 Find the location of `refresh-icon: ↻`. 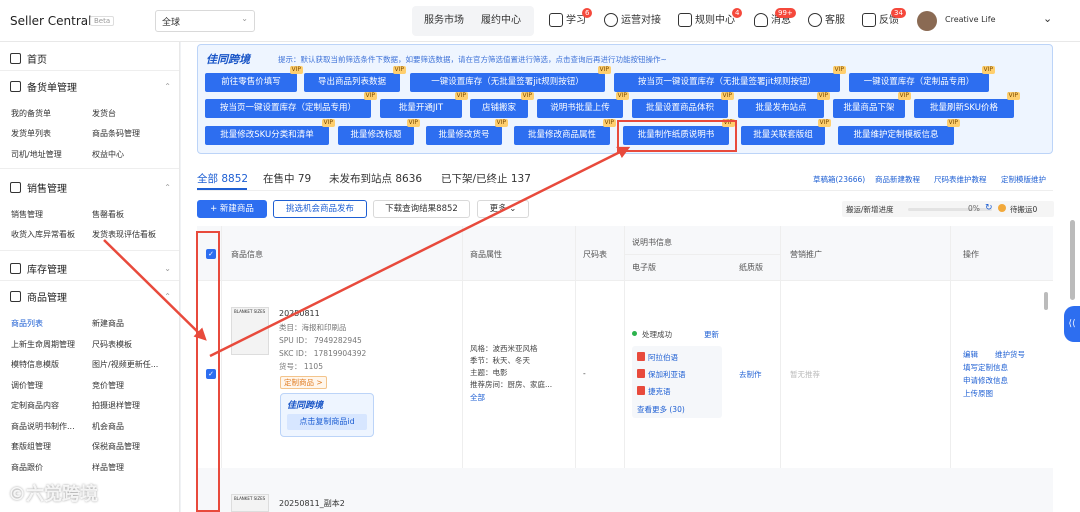

refresh-icon: ↻ is located at coordinates (989, 208).